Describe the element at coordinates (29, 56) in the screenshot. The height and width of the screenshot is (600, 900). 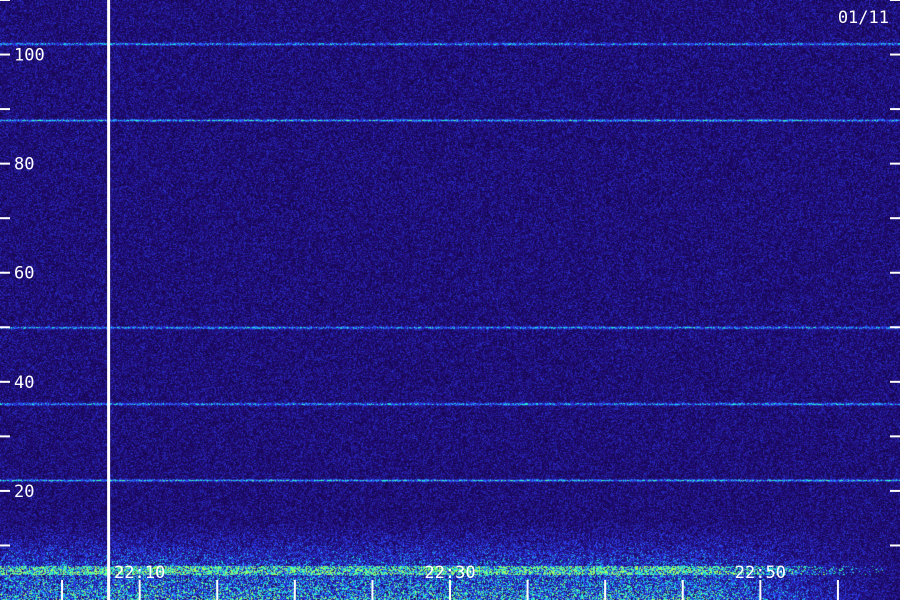
I see `y-tick-label: 100` at that location.